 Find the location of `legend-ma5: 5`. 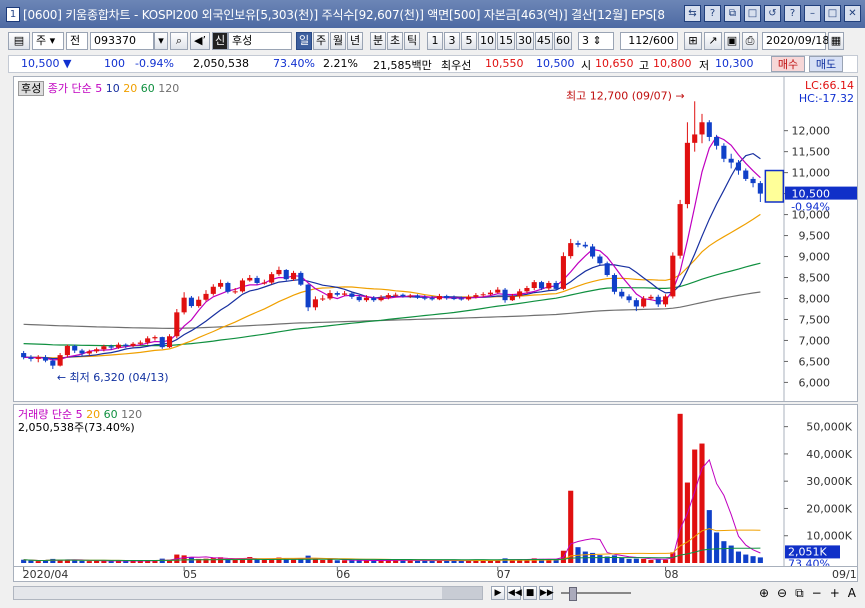

legend-ma5: 5 is located at coordinates (99, 88).